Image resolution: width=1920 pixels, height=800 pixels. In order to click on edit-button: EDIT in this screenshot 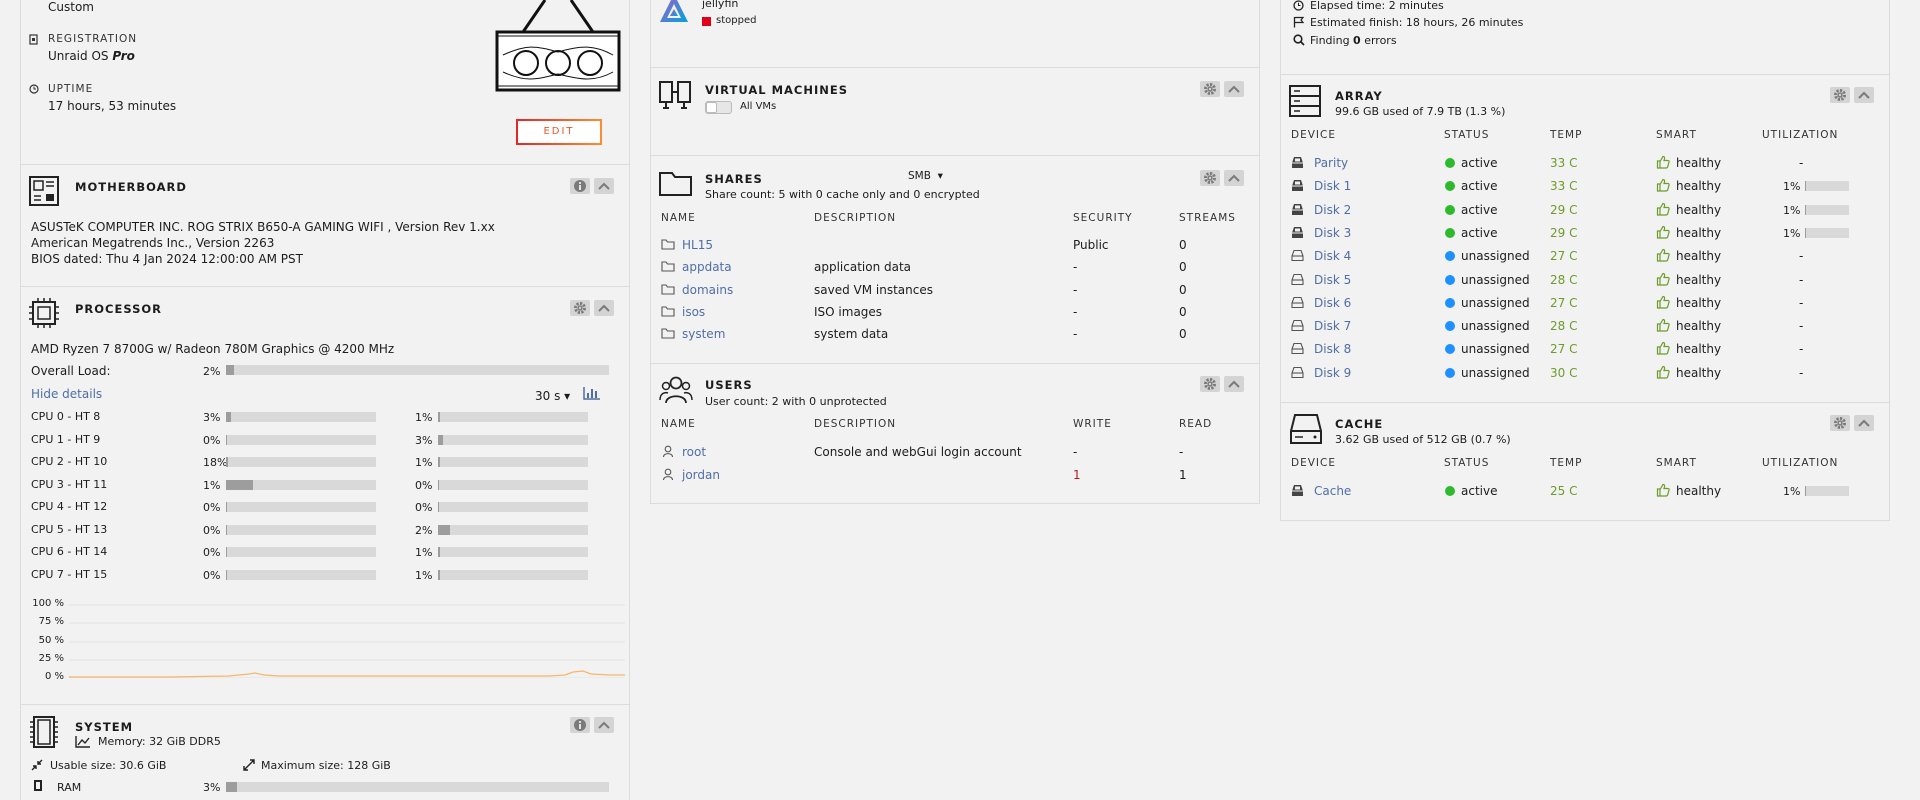, I will do `click(559, 132)`.